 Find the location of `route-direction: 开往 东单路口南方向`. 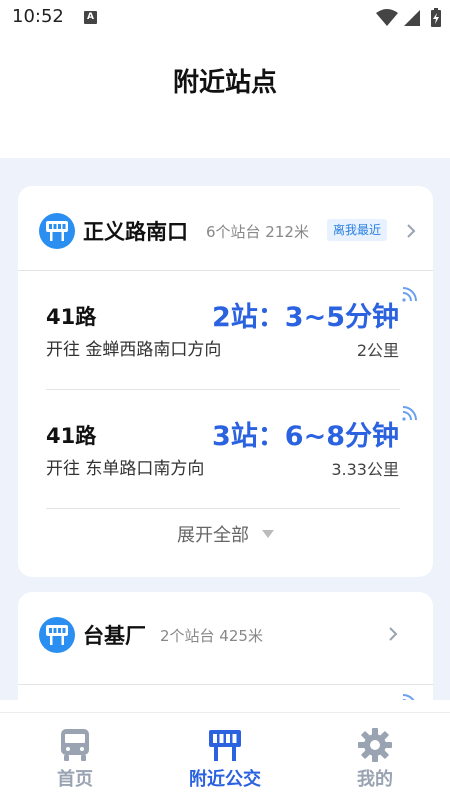

route-direction: 开往 东单路口南方向 is located at coordinates (125, 469).